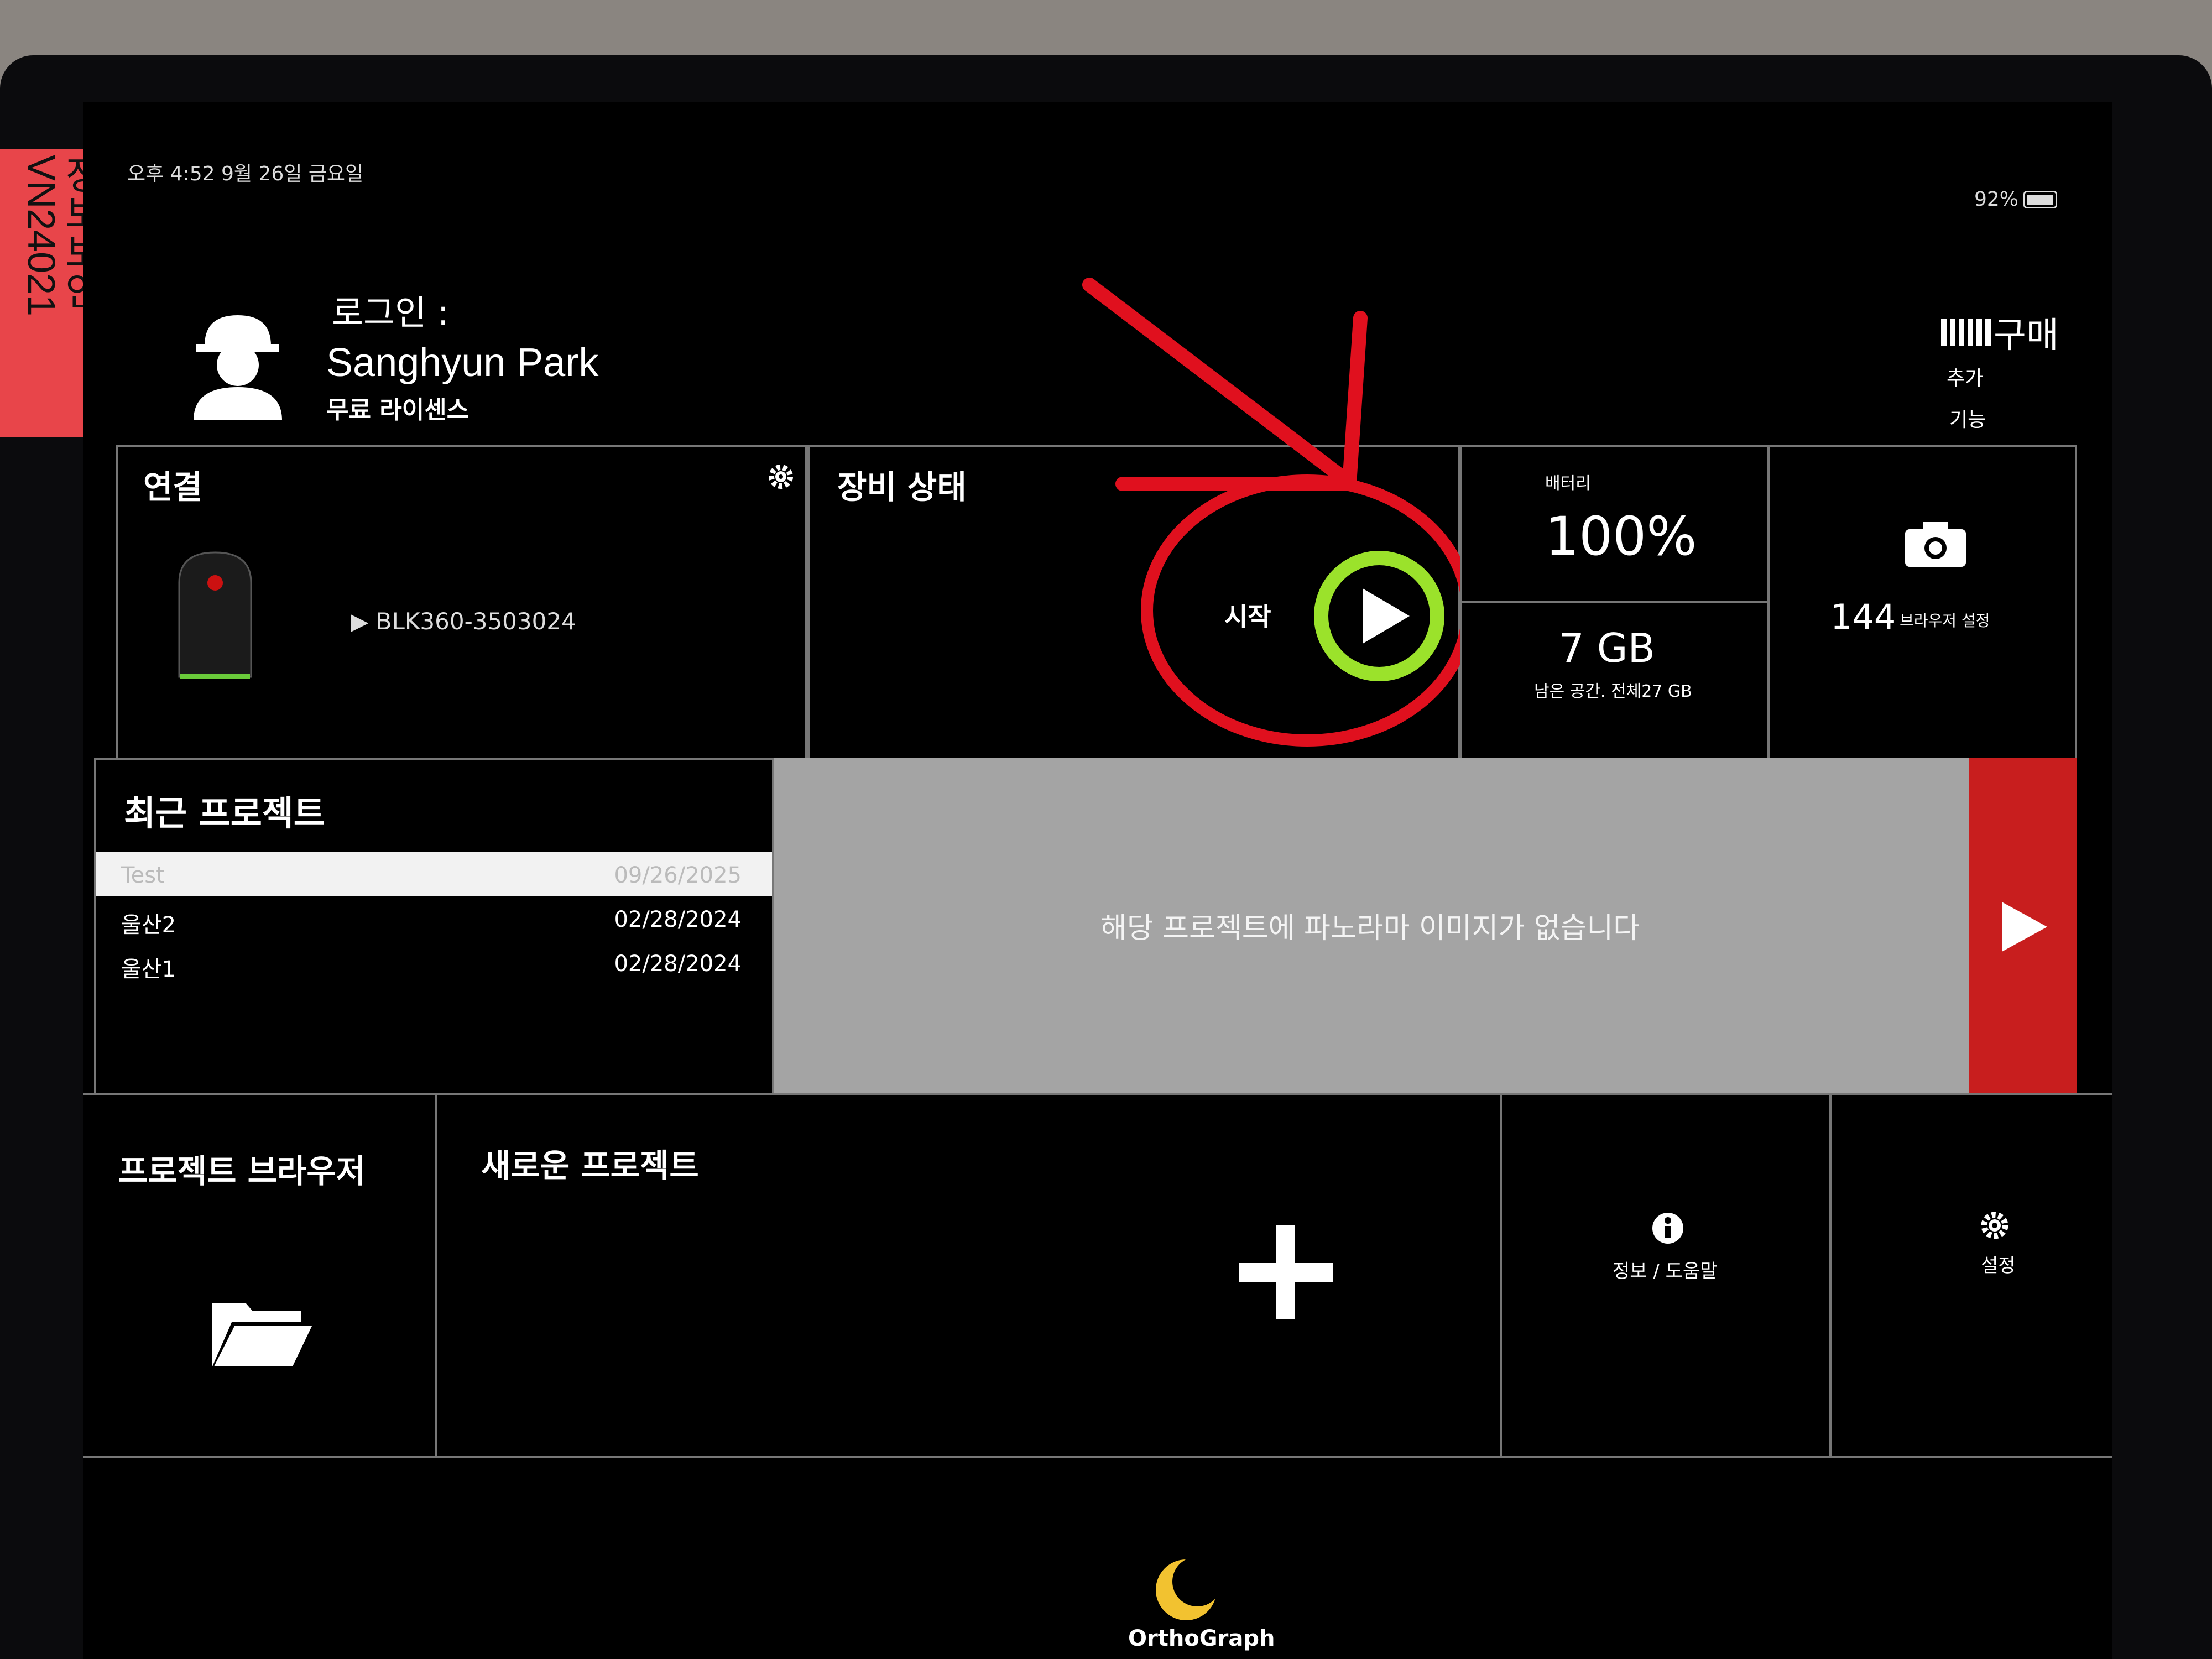 Image resolution: width=2212 pixels, height=1659 pixels. What do you see at coordinates (225, 813) in the screenshot?
I see `recent-projects-title: 최근 프로젝트` at bounding box center [225, 813].